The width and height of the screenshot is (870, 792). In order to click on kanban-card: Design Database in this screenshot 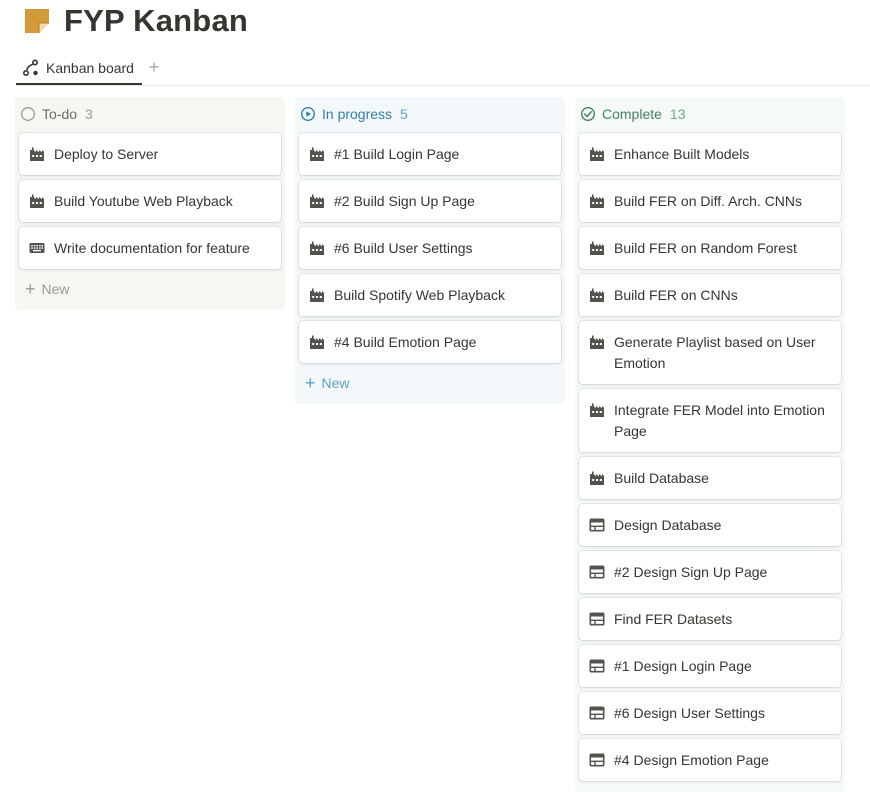, I will do `click(710, 525)`.